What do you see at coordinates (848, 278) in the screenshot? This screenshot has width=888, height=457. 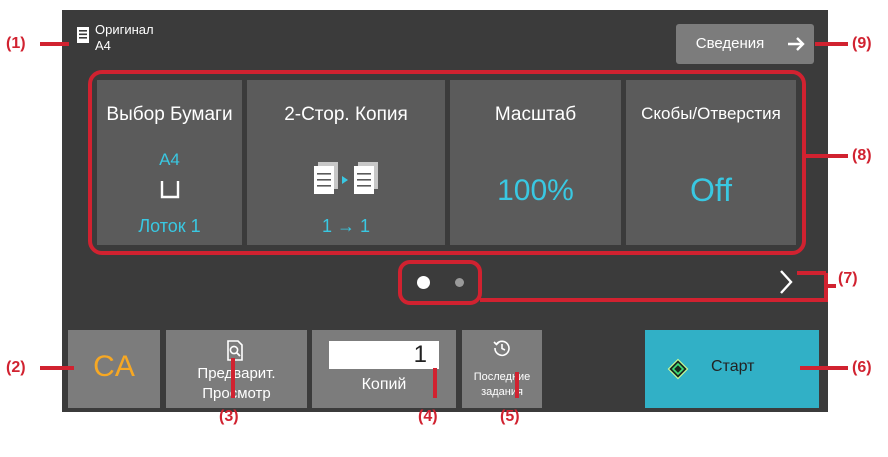 I see `callout-7: (7)` at bounding box center [848, 278].